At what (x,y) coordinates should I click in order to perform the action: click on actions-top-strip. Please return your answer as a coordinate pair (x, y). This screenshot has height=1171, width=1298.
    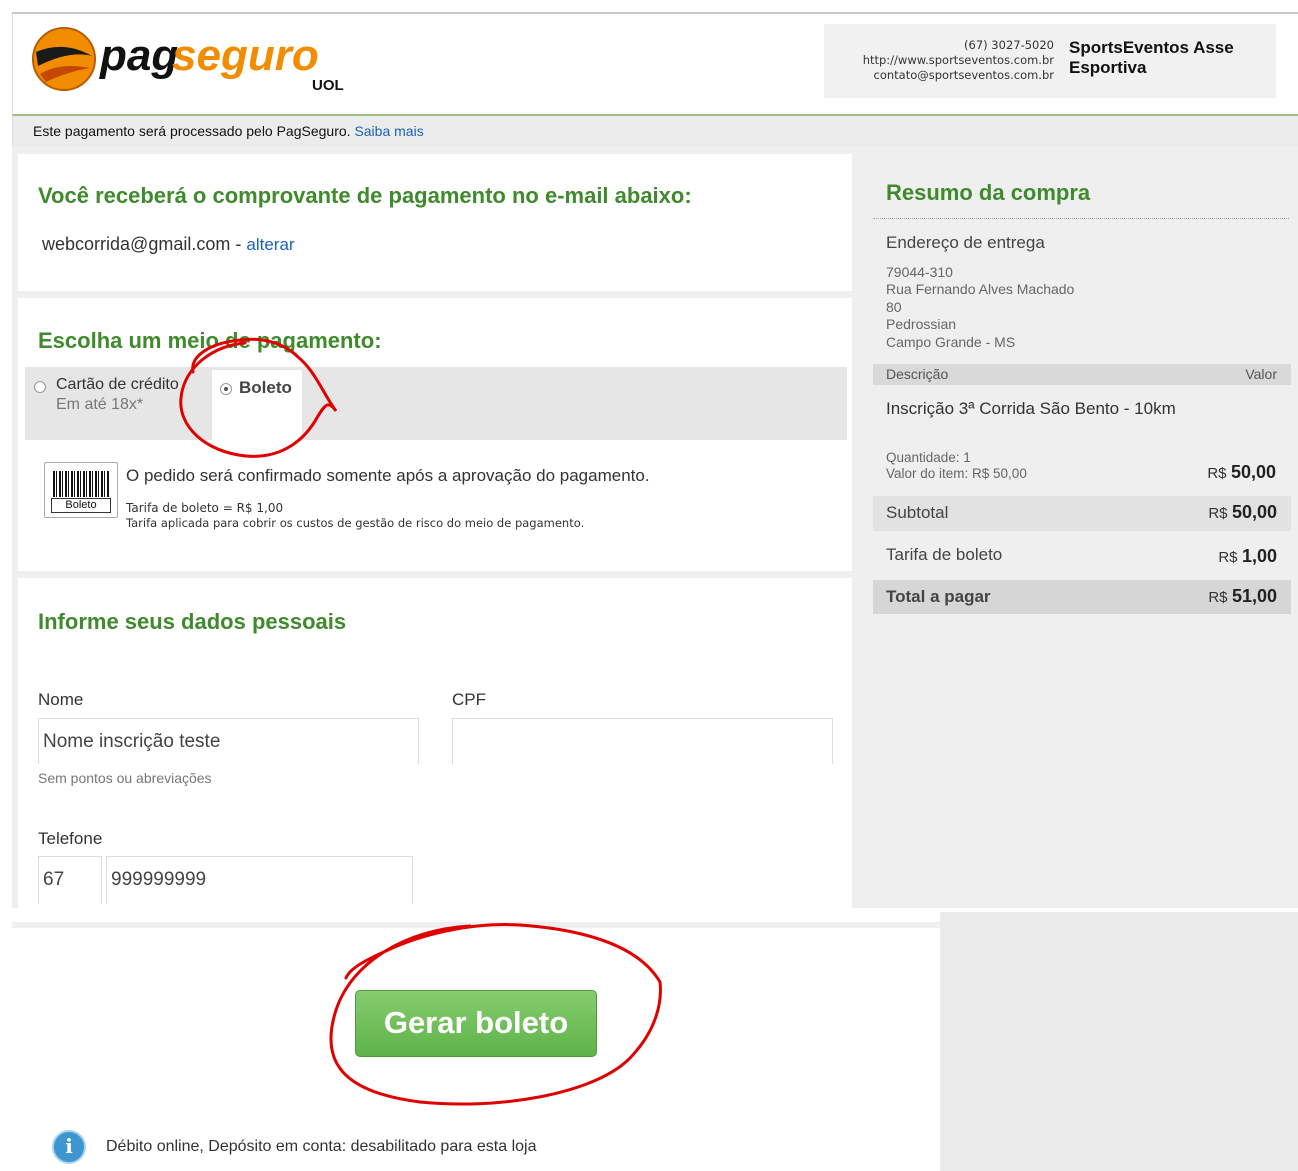
    Looking at the image, I should click on (476, 925).